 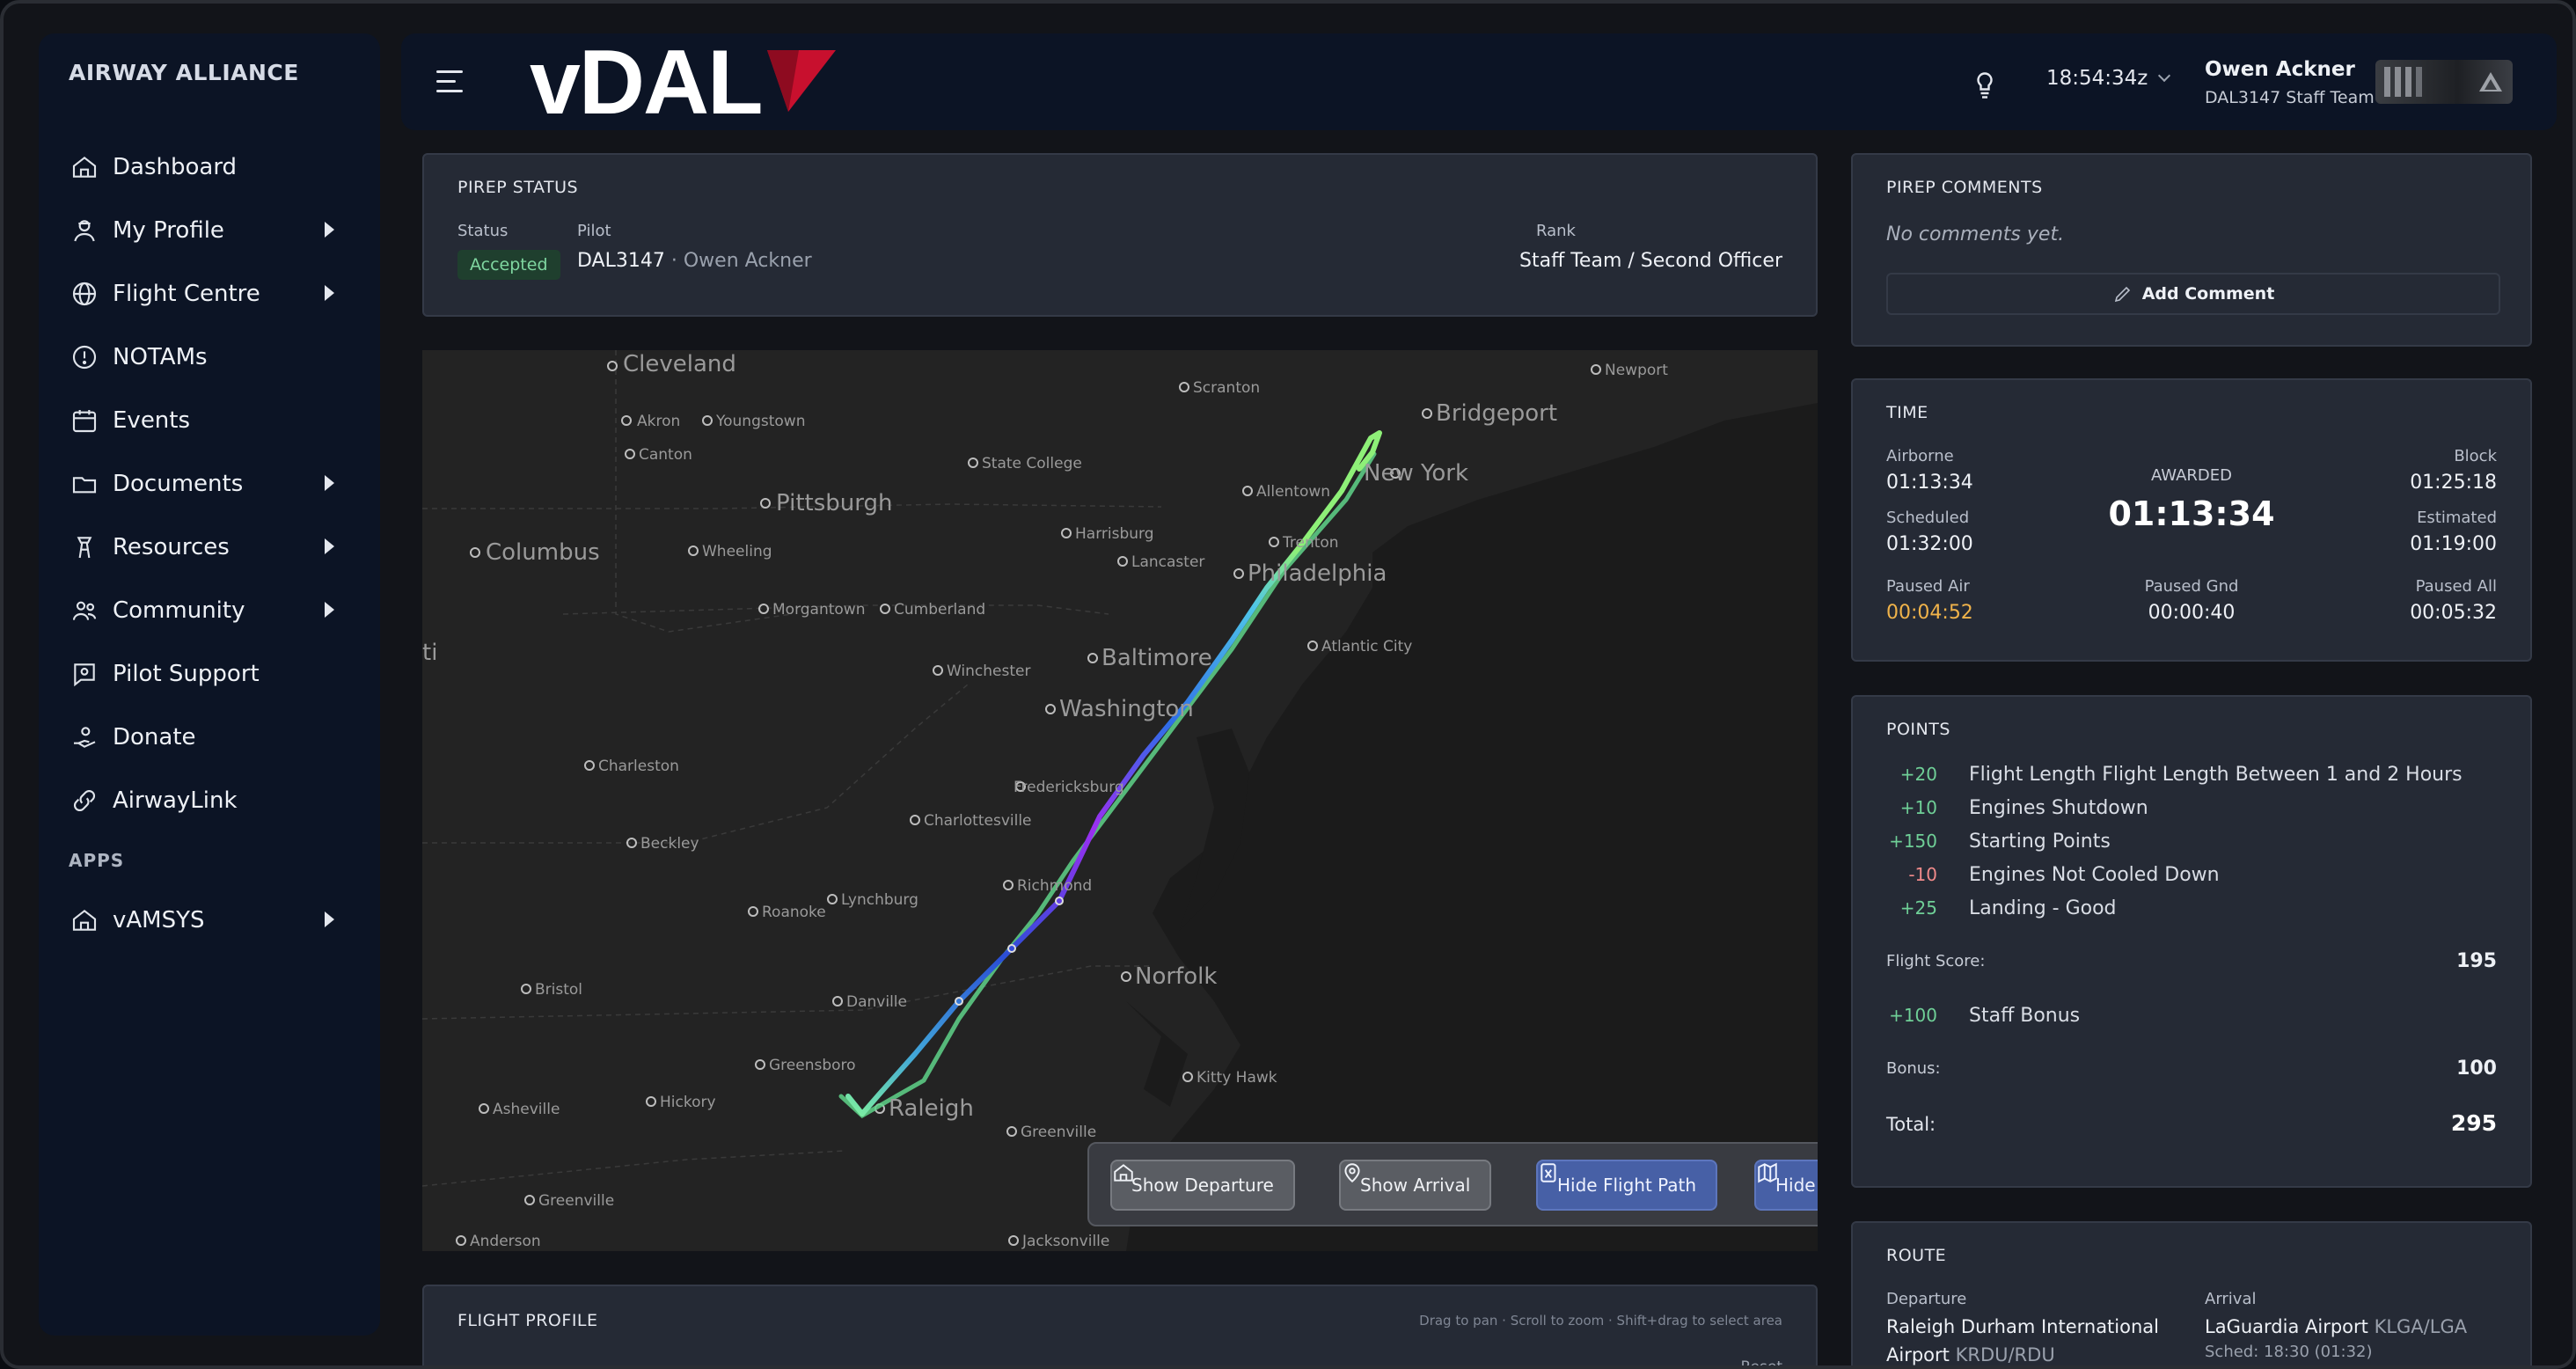 What do you see at coordinates (1907, 412) in the screenshot?
I see `card-title: TIME` at bounding box center [1907, 412].